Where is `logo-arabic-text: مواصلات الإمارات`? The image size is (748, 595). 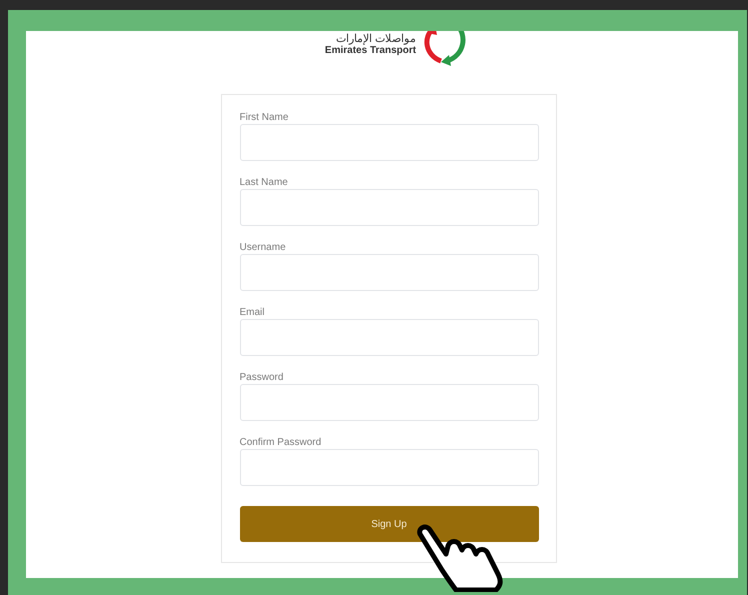
logo-arabic-text: مواصلات الإمارات is located at coordinates (376, 40).